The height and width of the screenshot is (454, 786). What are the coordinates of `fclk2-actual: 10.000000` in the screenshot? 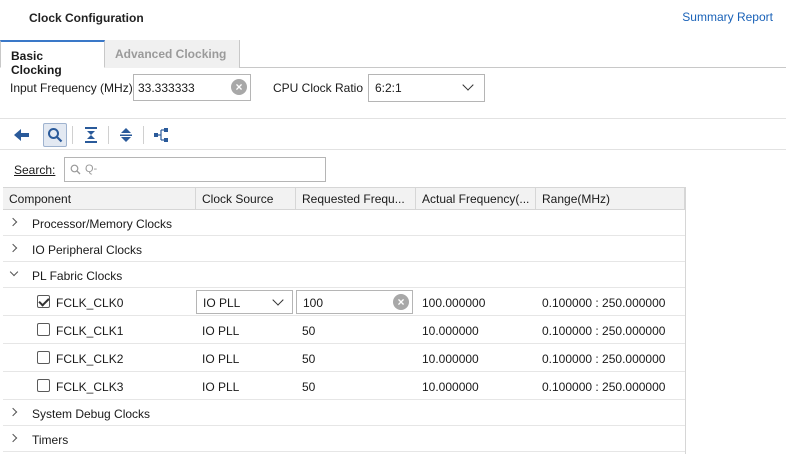 It's located at (450, 359).